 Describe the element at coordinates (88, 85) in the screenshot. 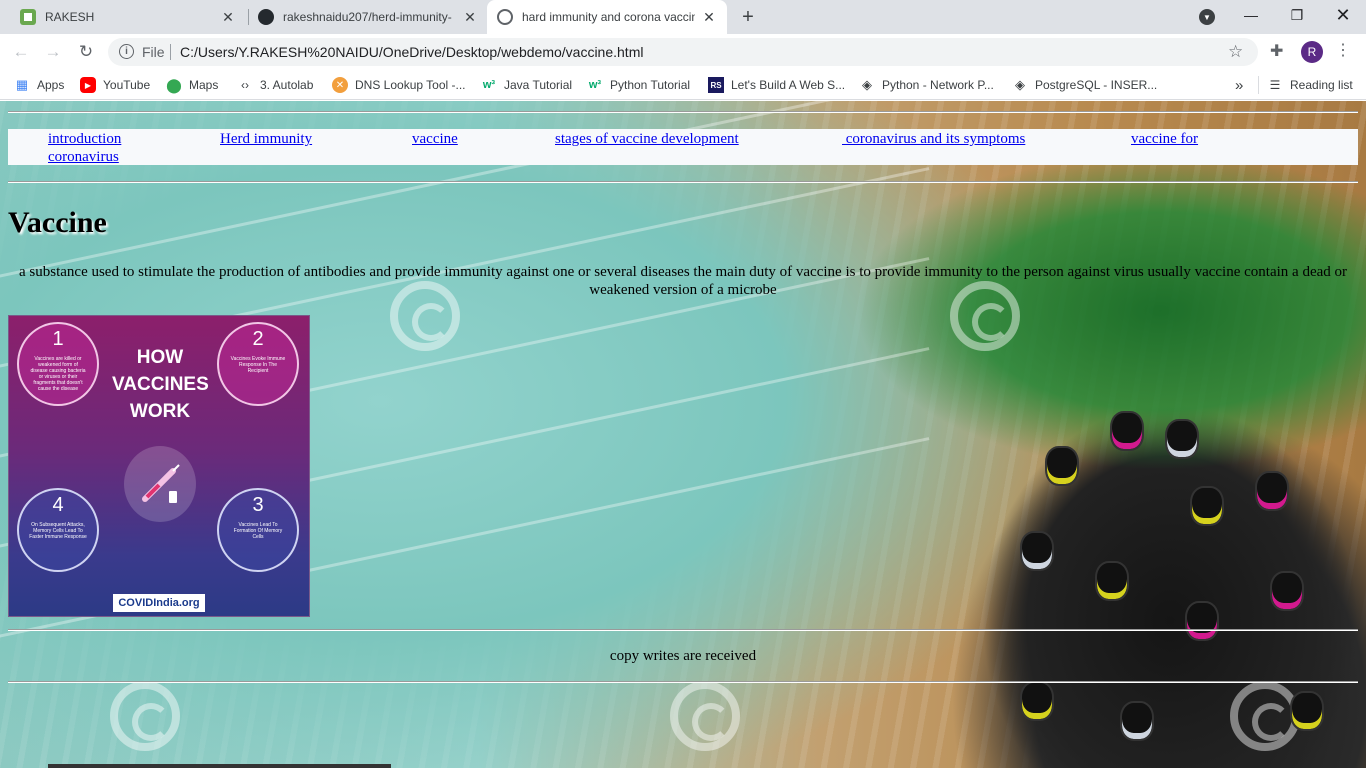

I see `youtube-icon: ▶` at that location.